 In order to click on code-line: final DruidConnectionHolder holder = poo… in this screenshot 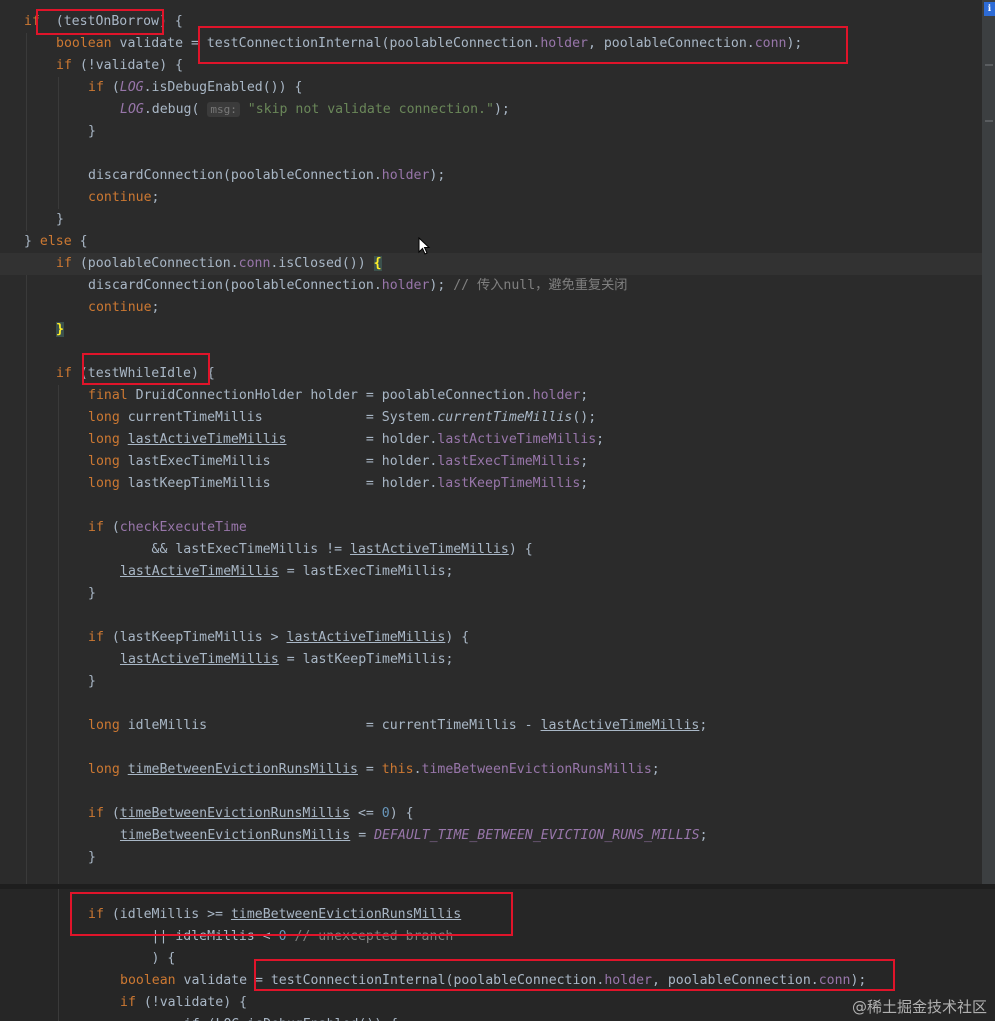, I will do `click(338, 396)`.